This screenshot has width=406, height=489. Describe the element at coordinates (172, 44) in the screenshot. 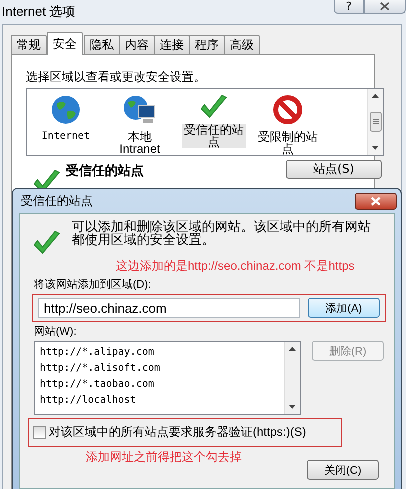

I see `tab: 连接` at that location.